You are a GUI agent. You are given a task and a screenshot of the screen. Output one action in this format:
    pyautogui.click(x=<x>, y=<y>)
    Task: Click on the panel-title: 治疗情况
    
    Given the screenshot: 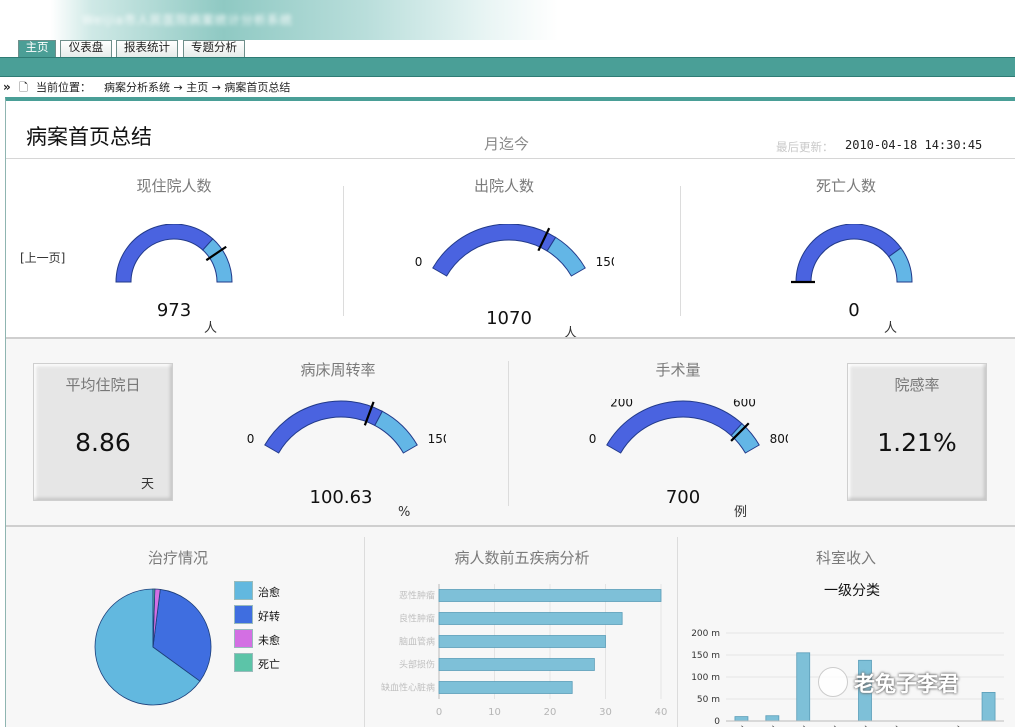 What is the action you would take?
    pyautogui.click(x=177, y=558)
    